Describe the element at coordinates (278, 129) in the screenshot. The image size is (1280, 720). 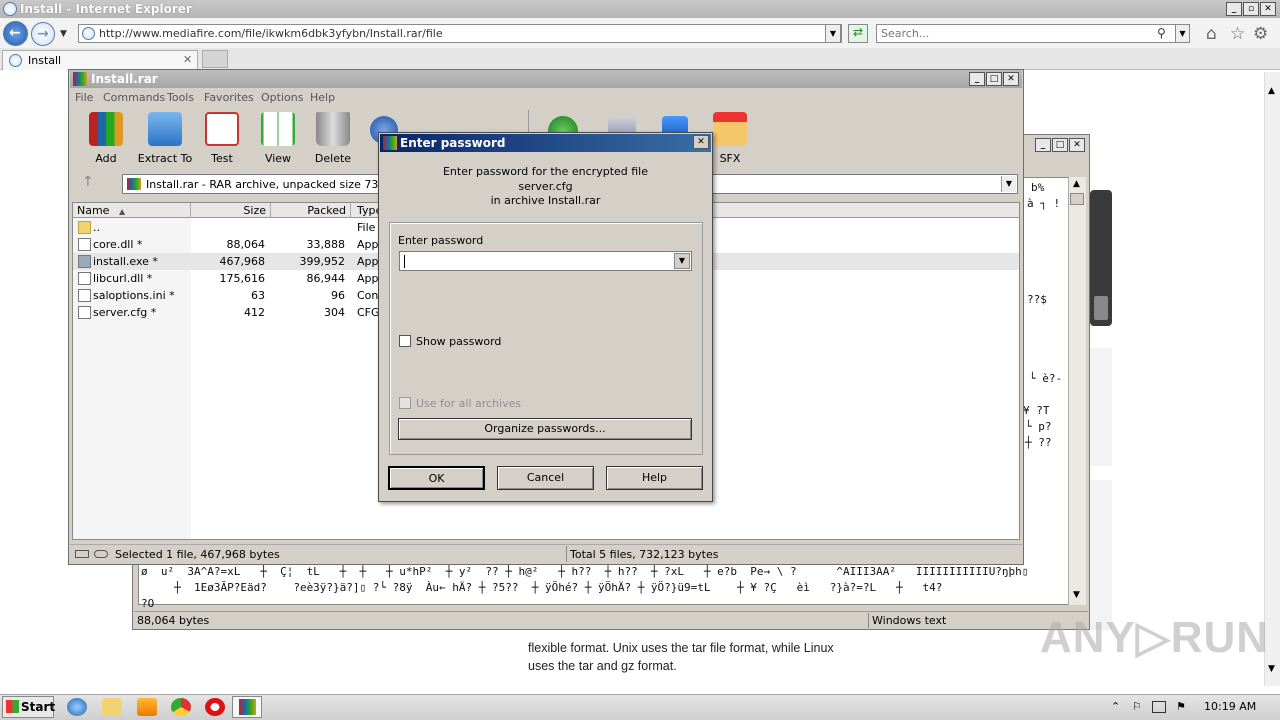
I see `book-icon` at that location.